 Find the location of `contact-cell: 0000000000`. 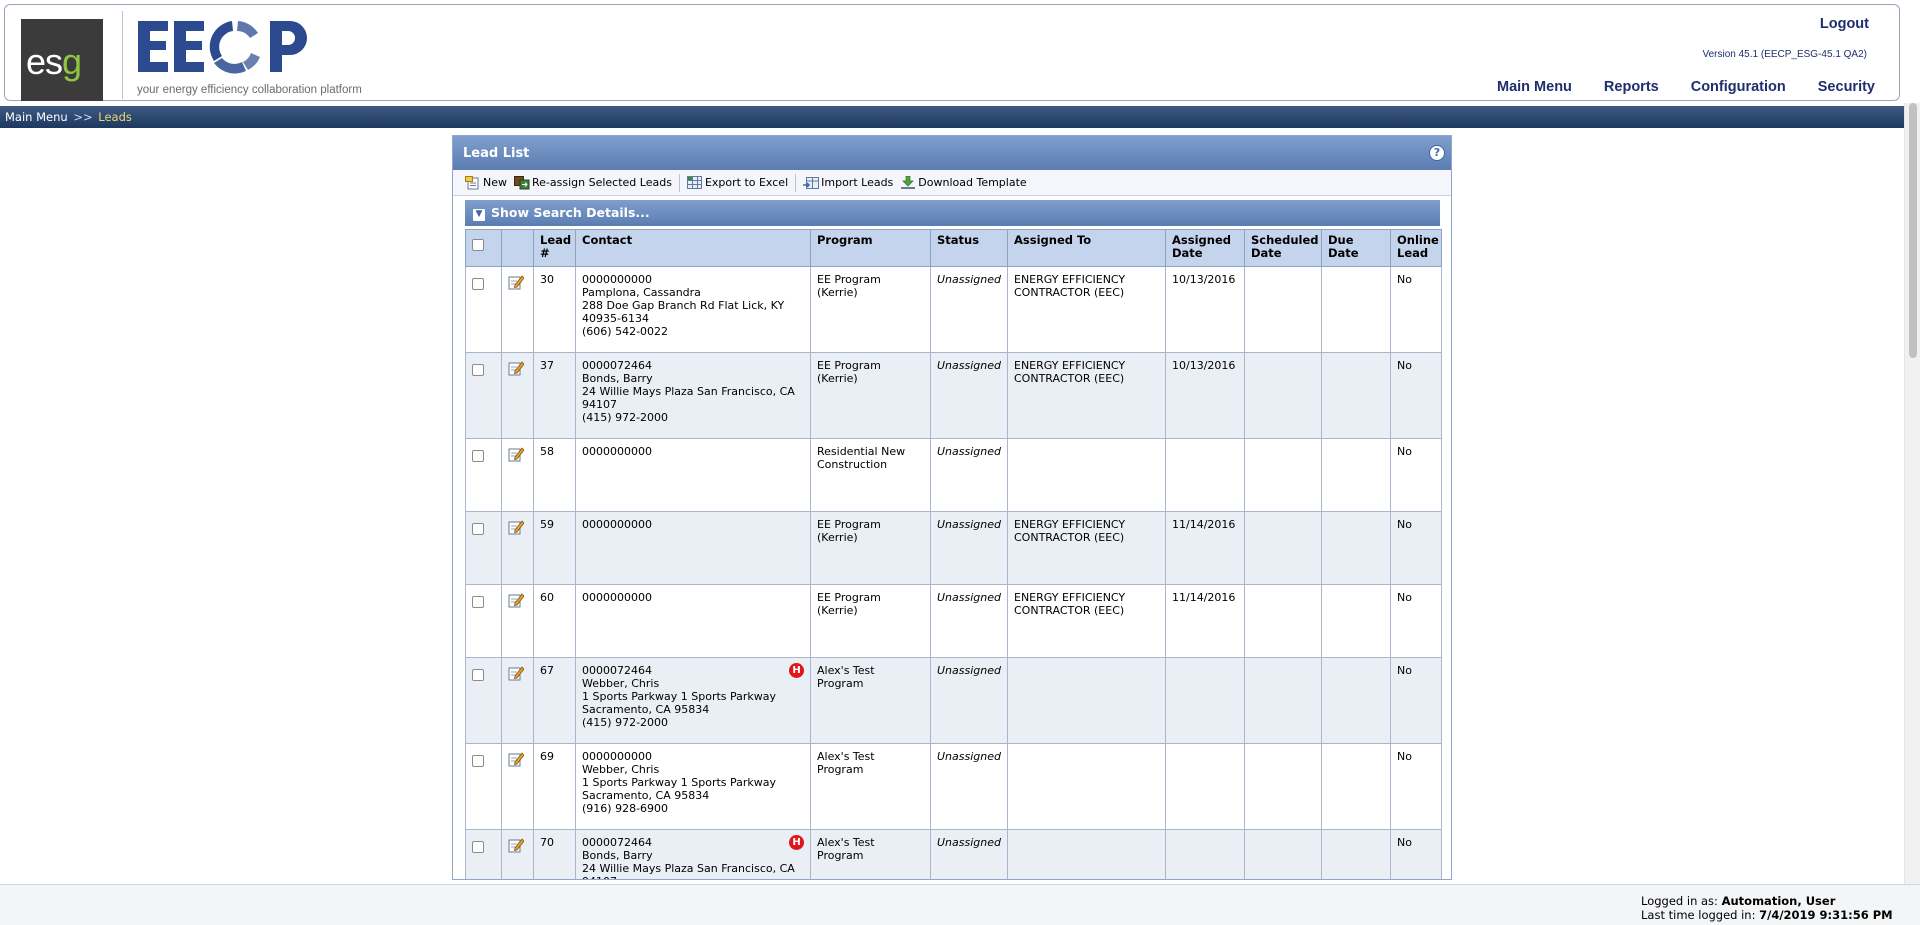

contact-cell: 0000000000 is located at coordinates (693, 548).